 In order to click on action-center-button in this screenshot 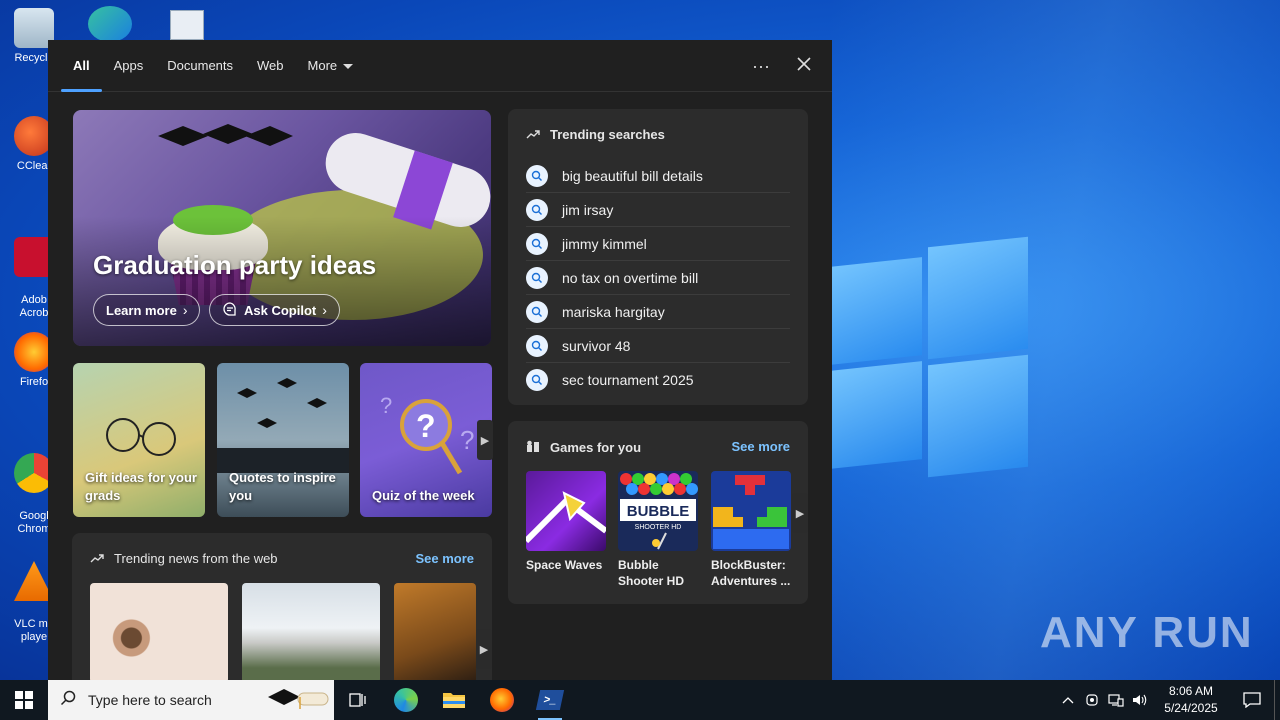, I will do `click(1252, 700)`.